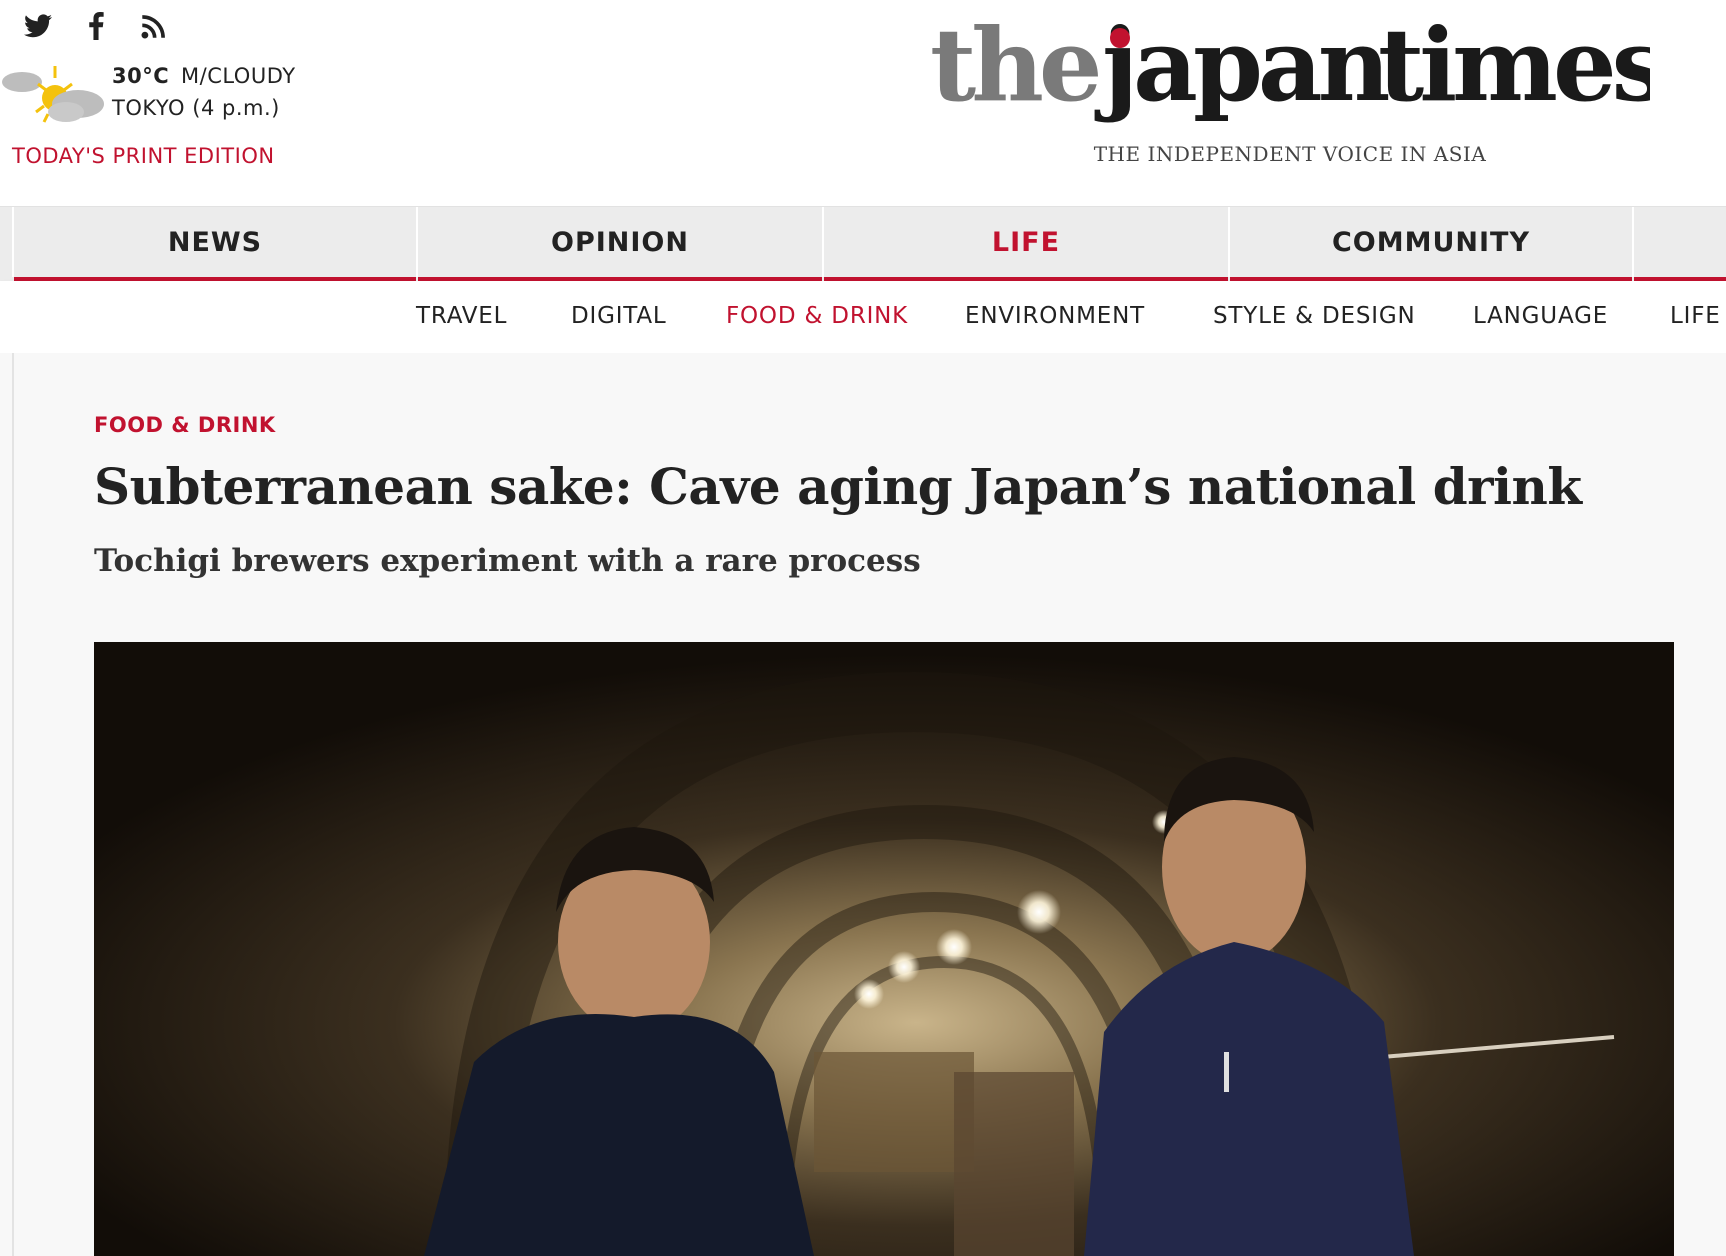 This screenshot has height=1256, width=1726. Describe the element at coordinates (1055, 316) in the screenshot. I see `subnav-item-environment: ENVIRONMENT` at that location.